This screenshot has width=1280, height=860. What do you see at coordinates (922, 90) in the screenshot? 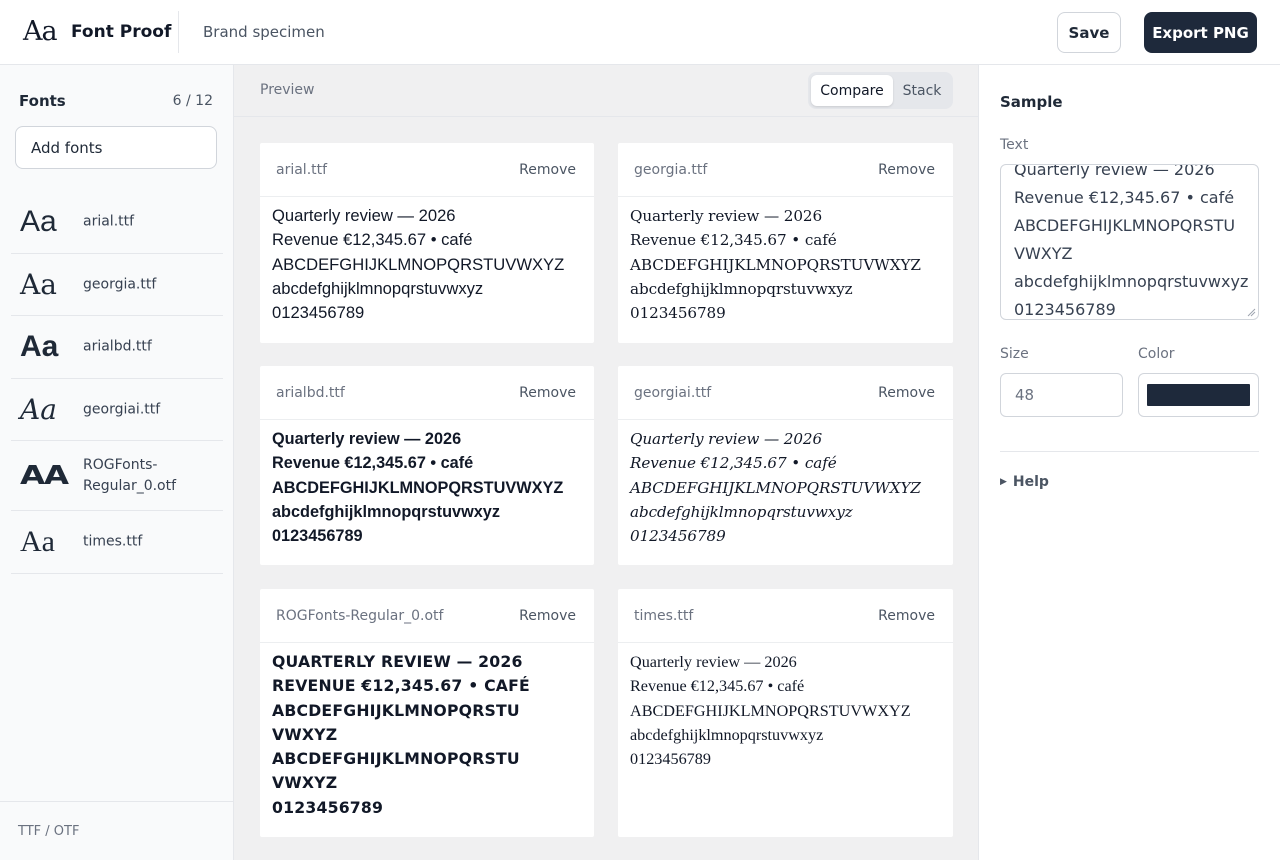
I see `stack-mode-button: Stack` at bounding box center [922, 90].